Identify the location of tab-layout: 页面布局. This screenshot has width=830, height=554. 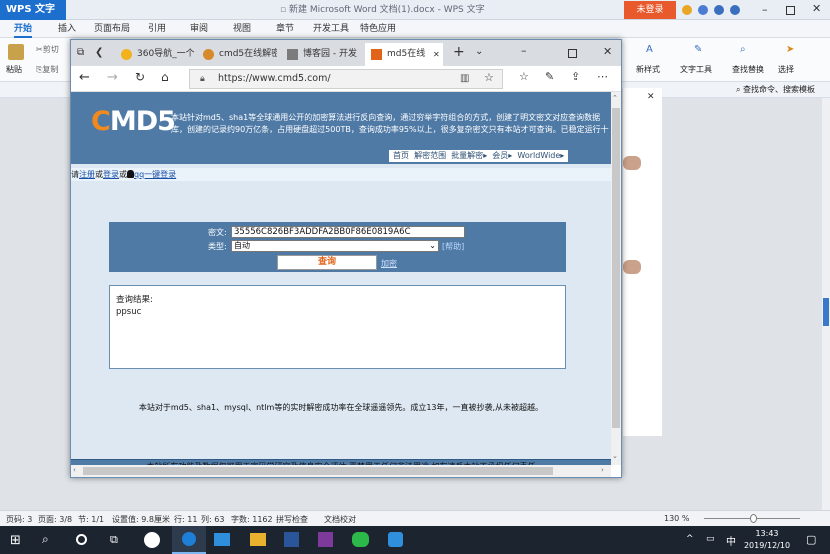
(112, 29).